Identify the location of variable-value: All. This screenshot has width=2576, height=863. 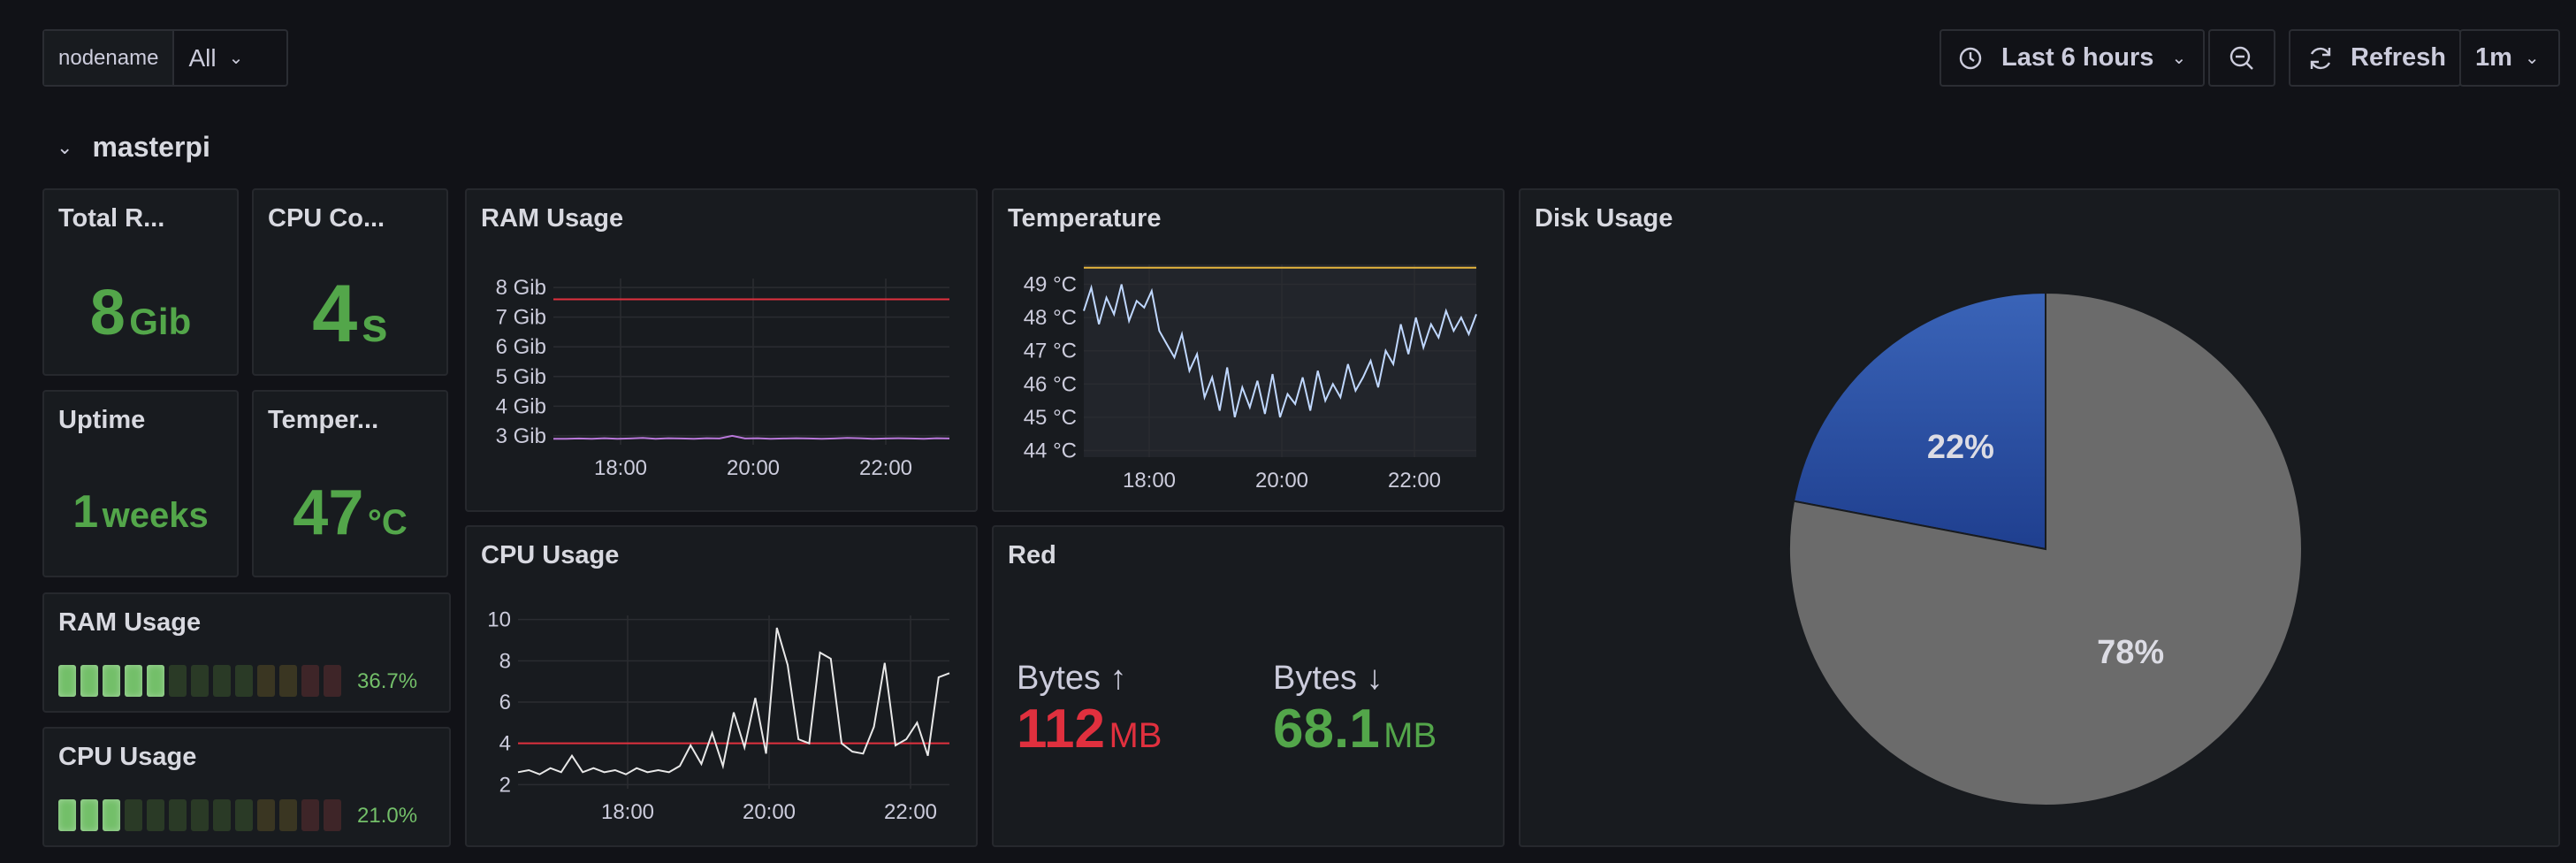
(195, 58).